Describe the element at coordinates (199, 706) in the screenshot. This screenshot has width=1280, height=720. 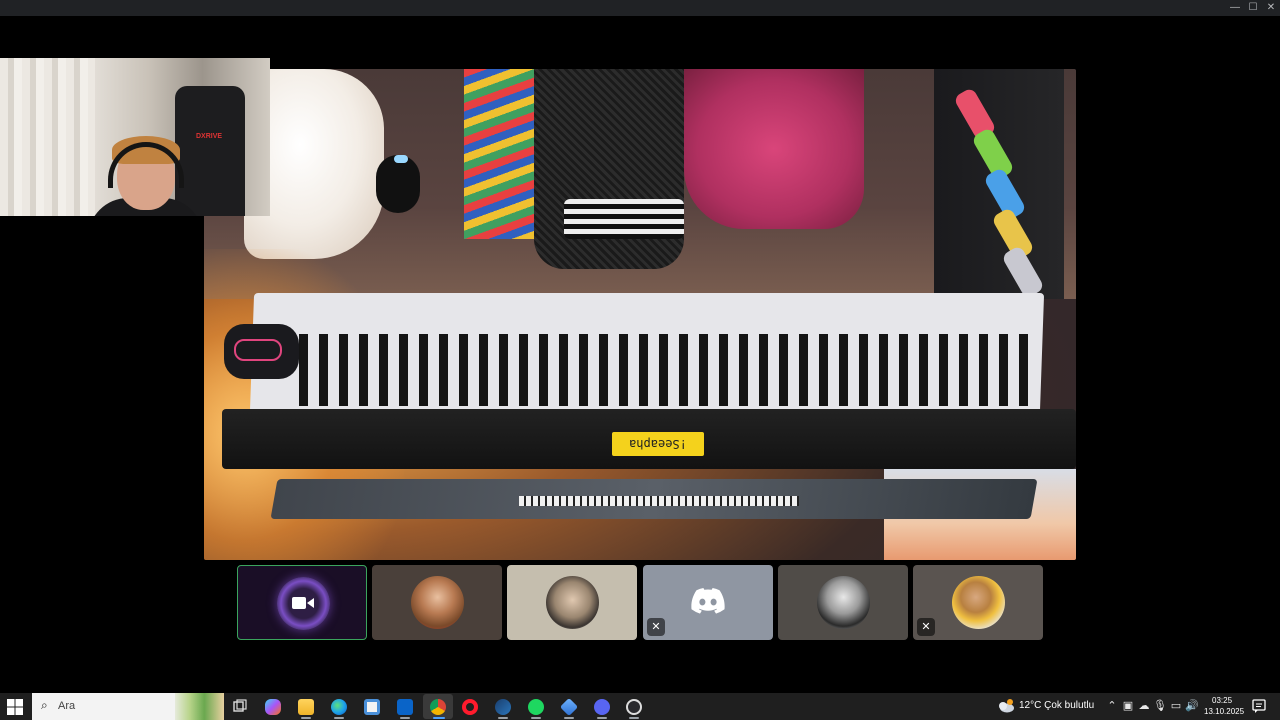
I see `search-highlight-image` at that location.